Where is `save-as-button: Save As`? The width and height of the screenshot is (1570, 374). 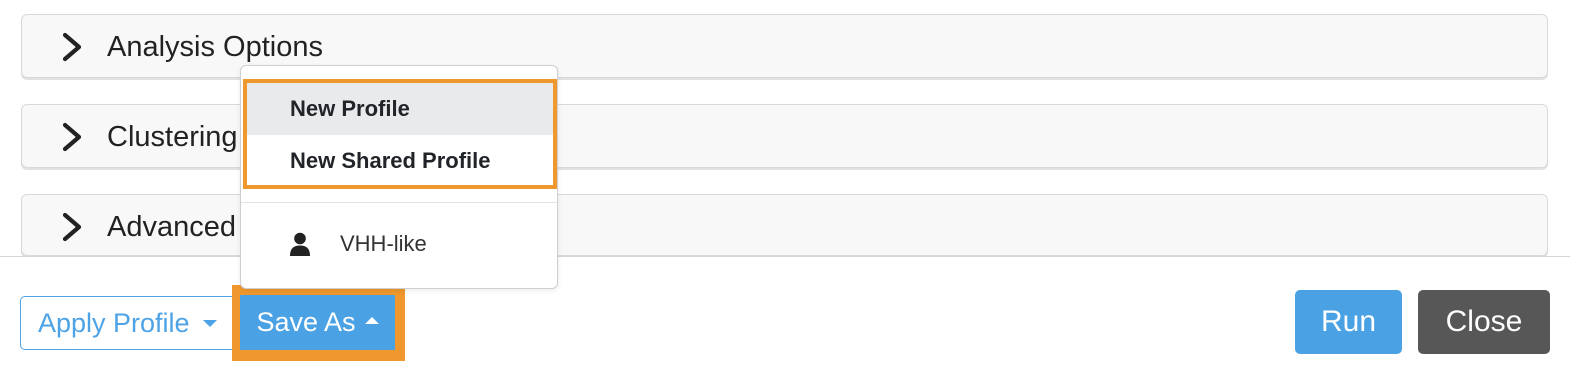
save-as-button: Save As is located at coordinates (317, 322).